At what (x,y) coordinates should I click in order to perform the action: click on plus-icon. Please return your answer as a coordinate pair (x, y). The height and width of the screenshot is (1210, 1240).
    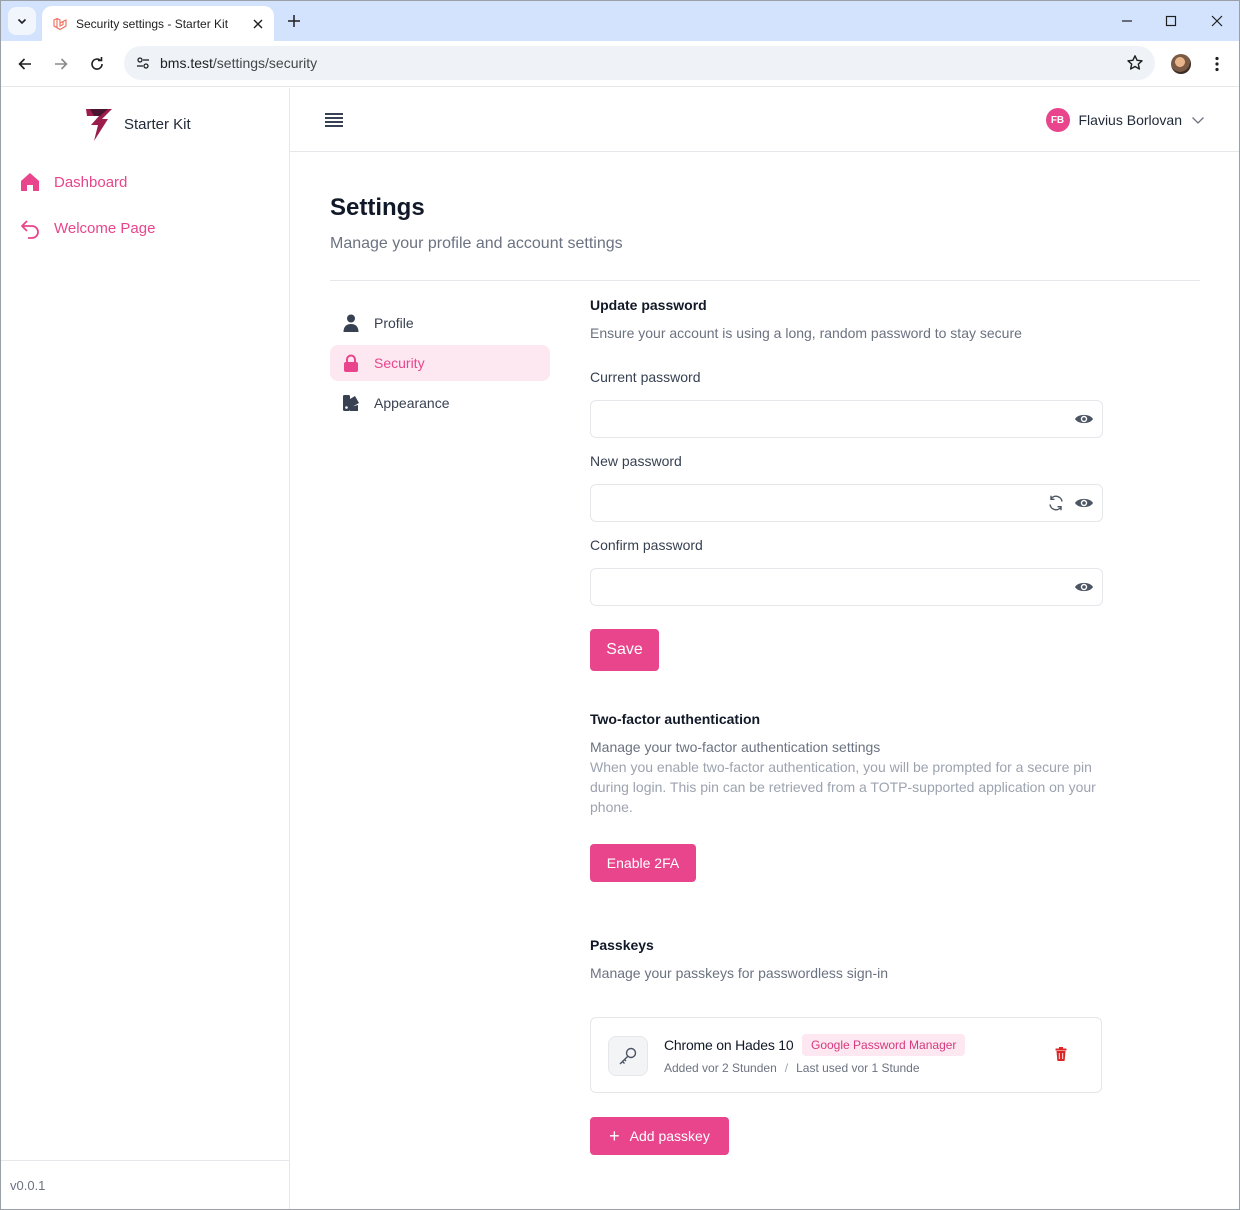
    Looking at the image, I should click on (294, 21).